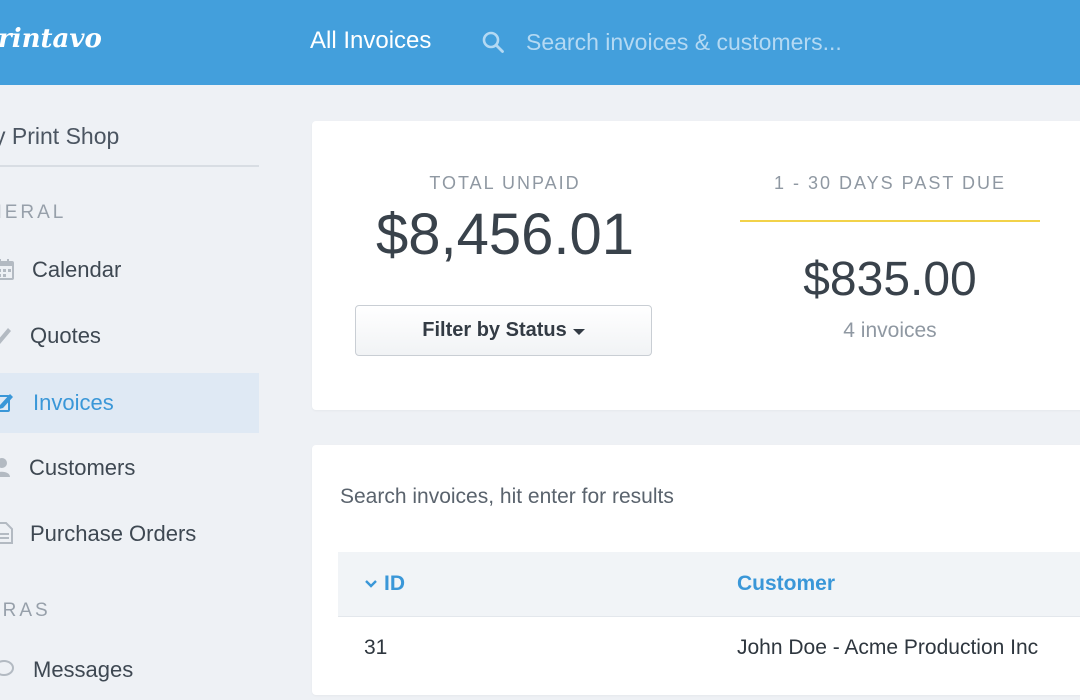 This screenshot has height=700, width=1080. I want to click on total-unpaid-value: $8,456.01, so click(505, 234).